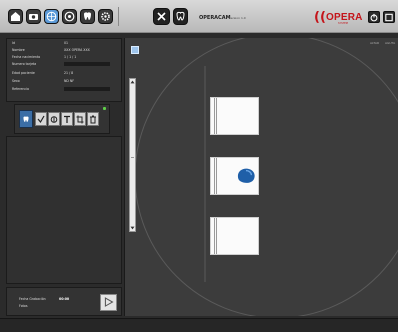 The width and height of the screenshot is (398, 332). What do you see at coordinates (77, 50) in the screenshot?
I see `name-value: XXX OPERA XXX` at bounding box center [77, 50].